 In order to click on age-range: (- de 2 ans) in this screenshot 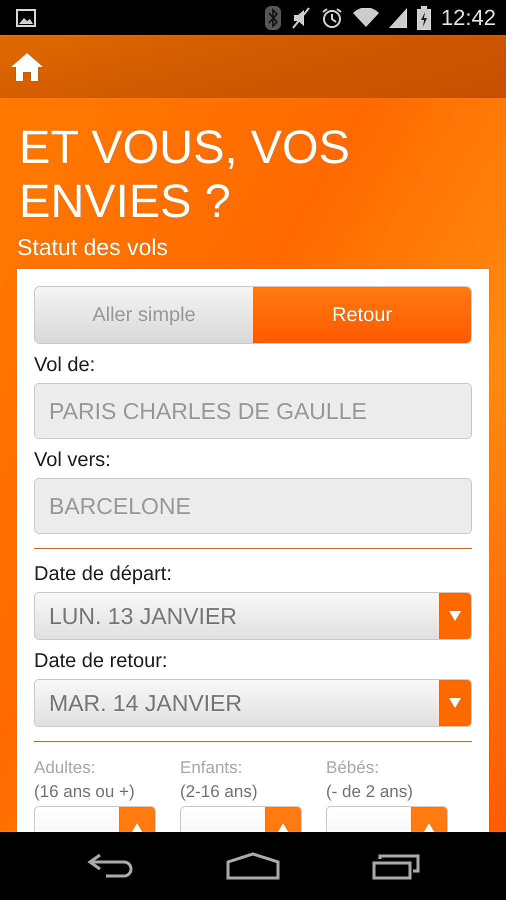, I will do `click(370, 792)`.